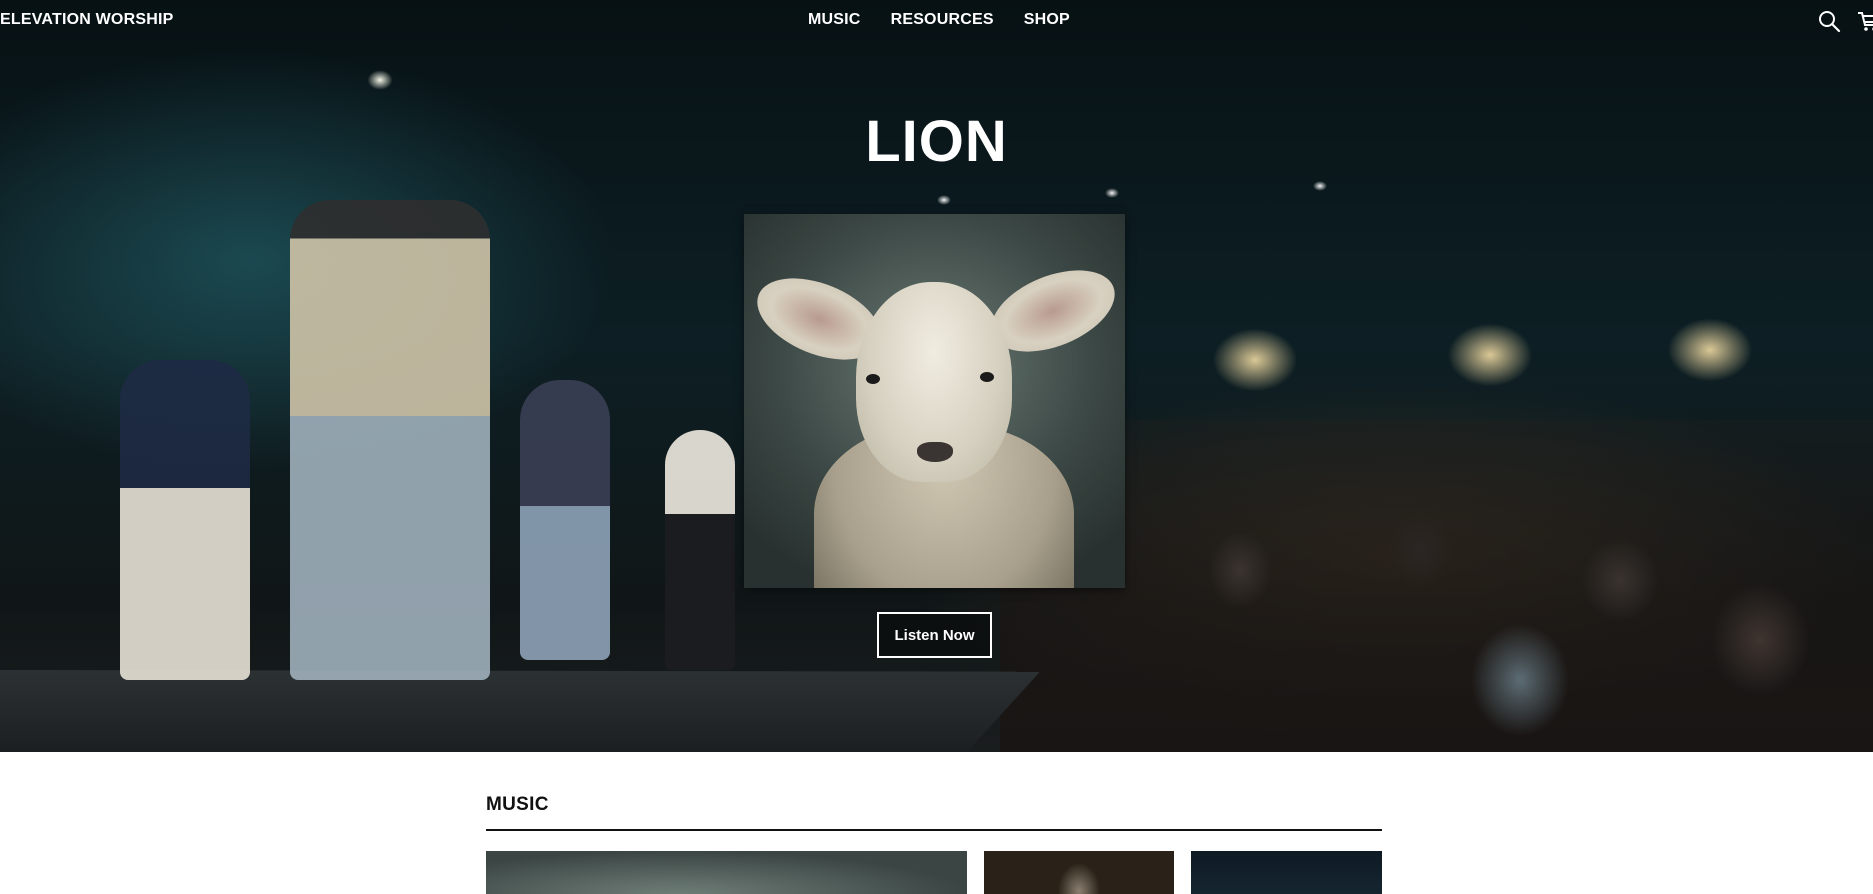 Image resolution: width=1873 pixels, height=894 pixels. I want to click on nav-link-shop: SHOP, so click(1047, 20).